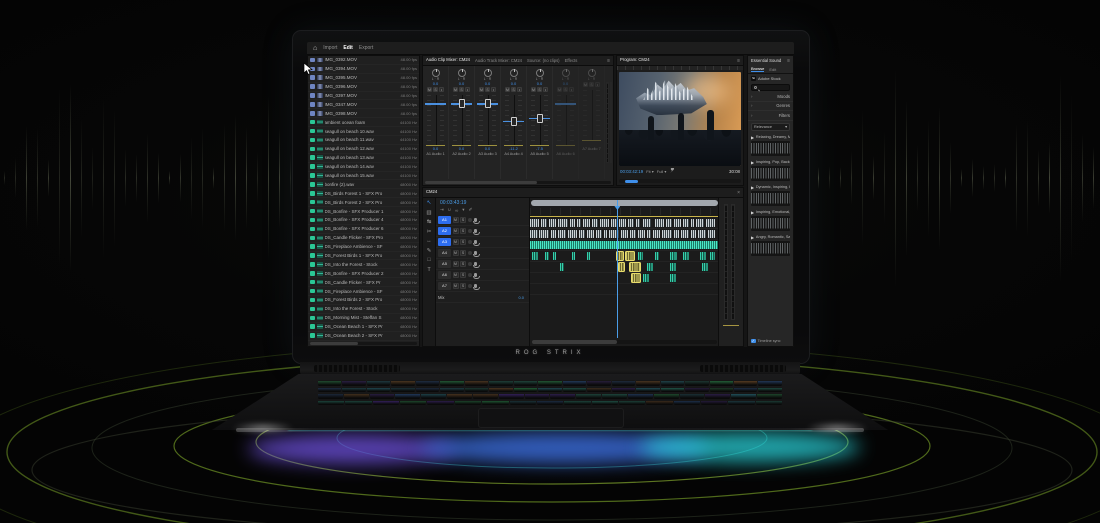 Image resolution: width=1100 pixels, height=523 pixels. What do you see at coordinates (444, 264) in the screenshot?
I see `track-target-A5: A5` at bounding box center [444, 264].